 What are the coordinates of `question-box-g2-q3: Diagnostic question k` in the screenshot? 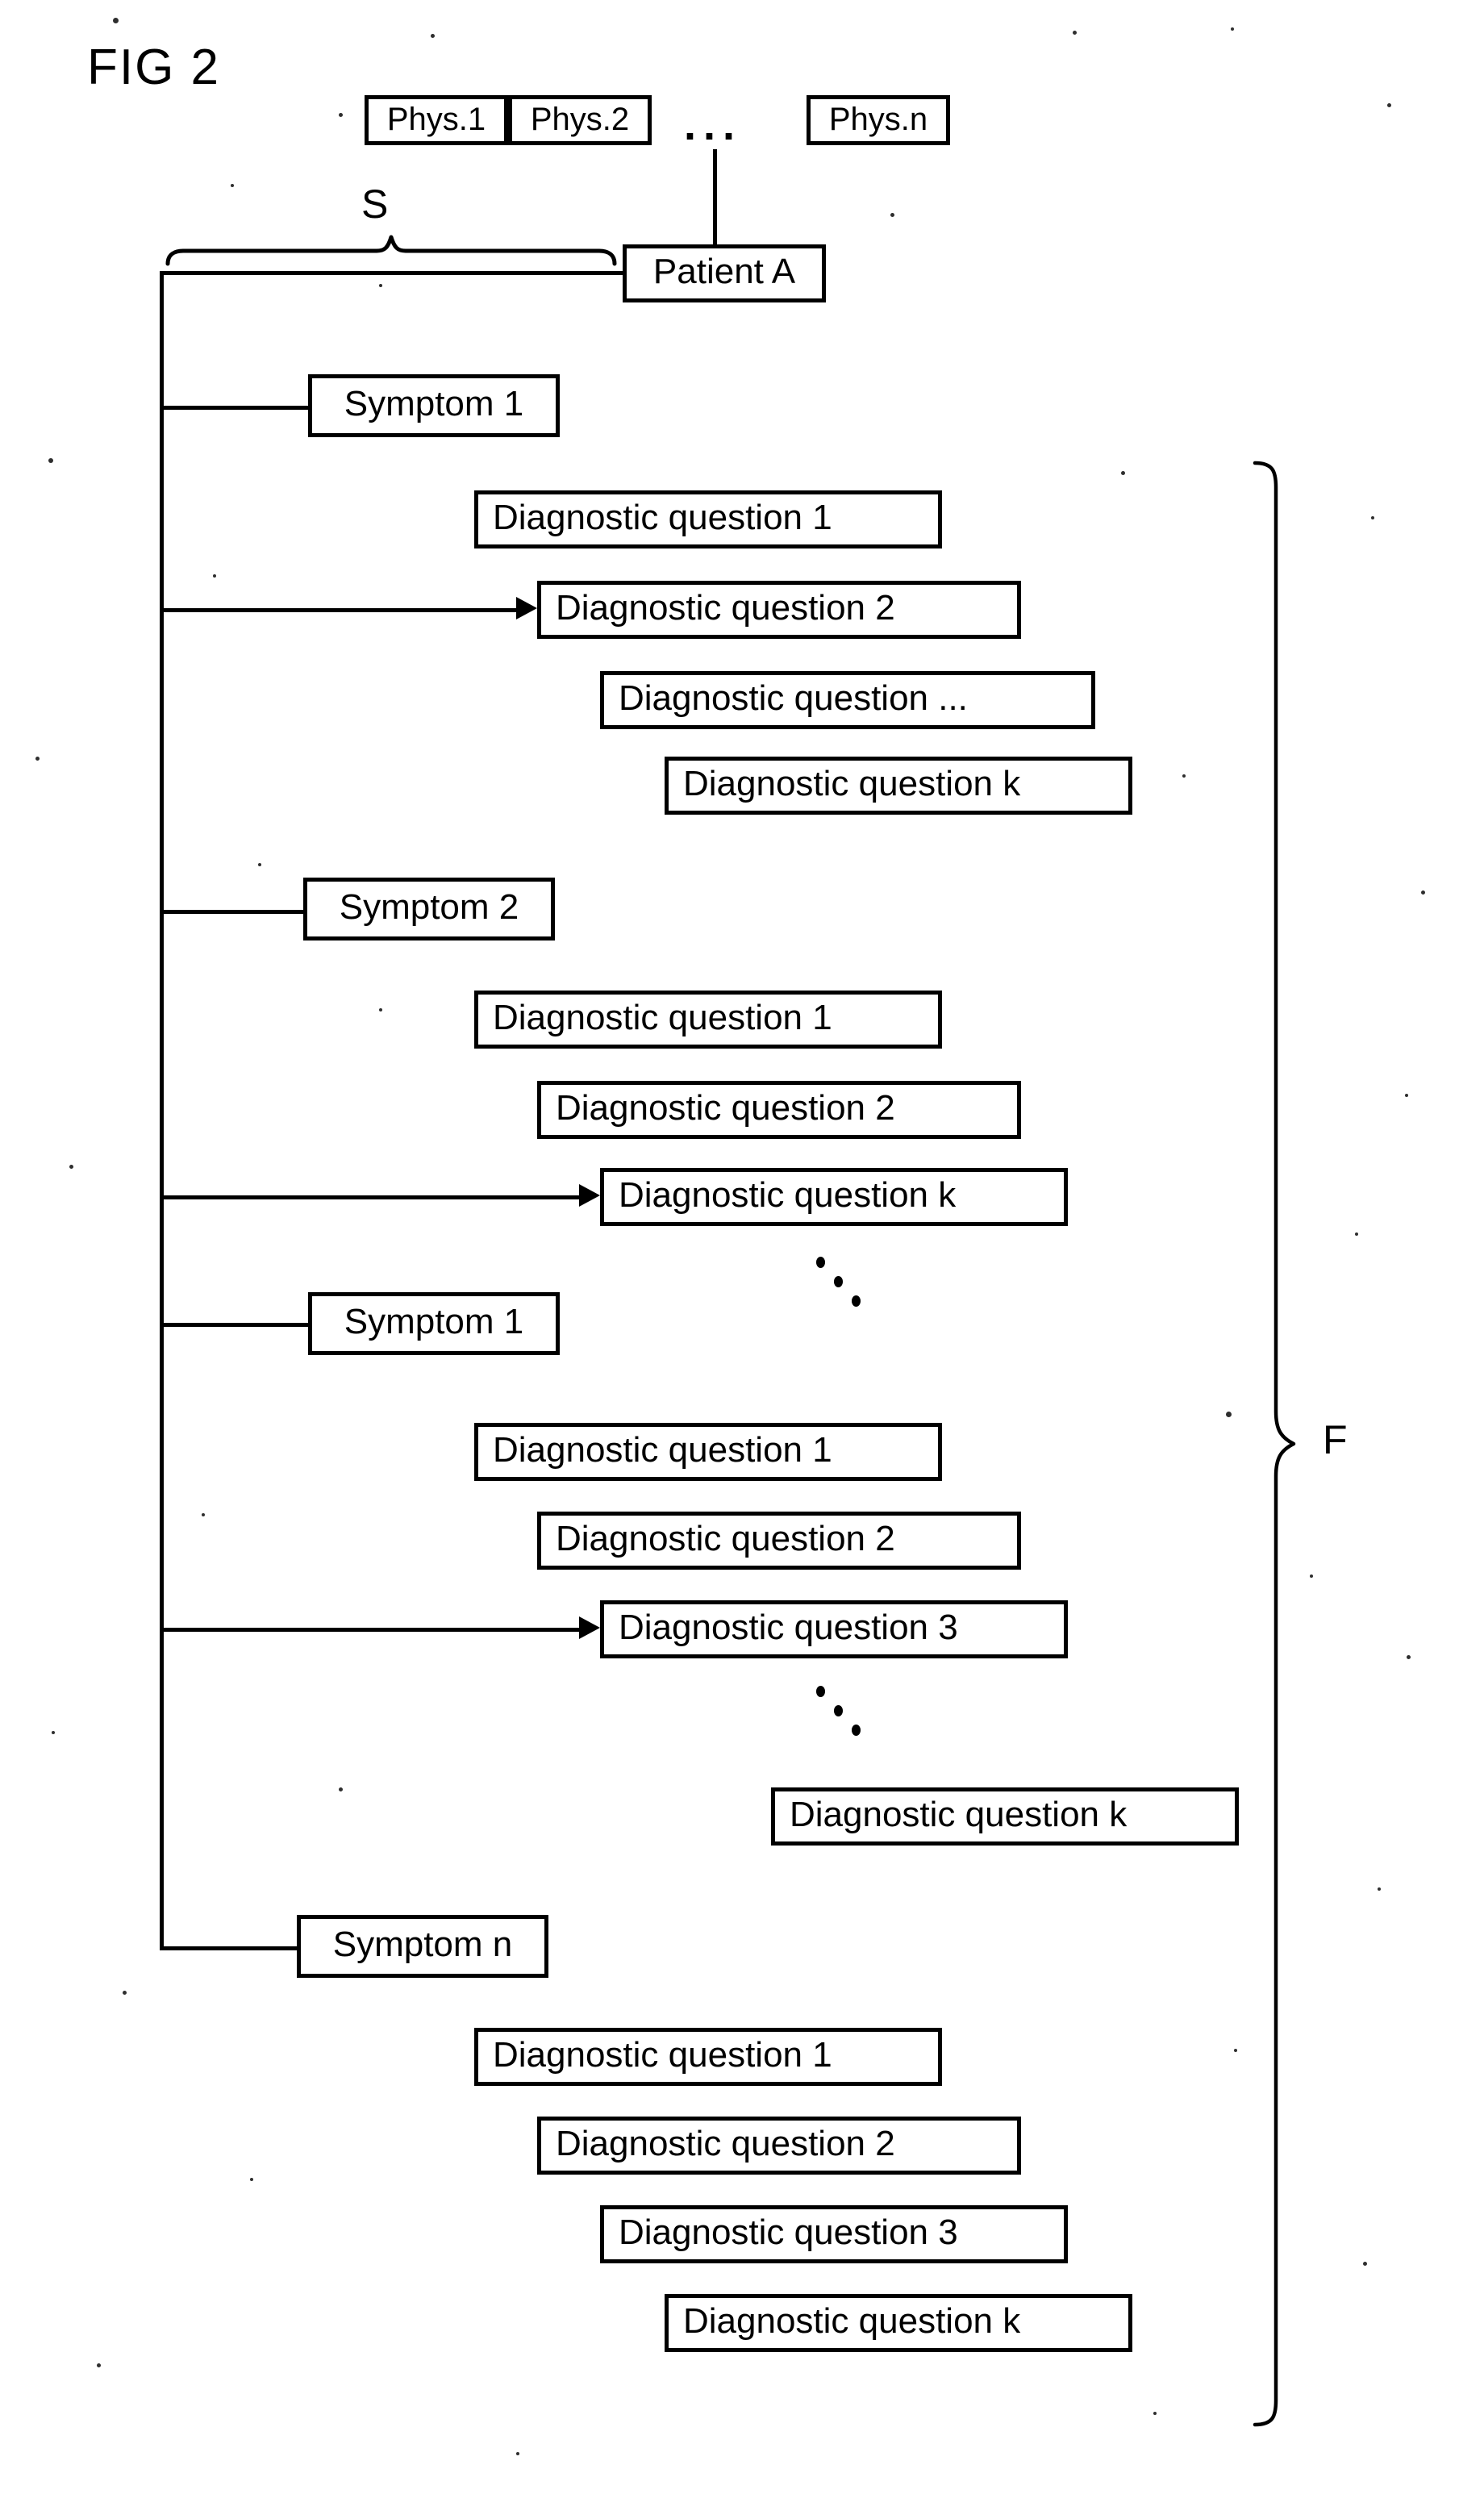 It's located at (834, 1197).